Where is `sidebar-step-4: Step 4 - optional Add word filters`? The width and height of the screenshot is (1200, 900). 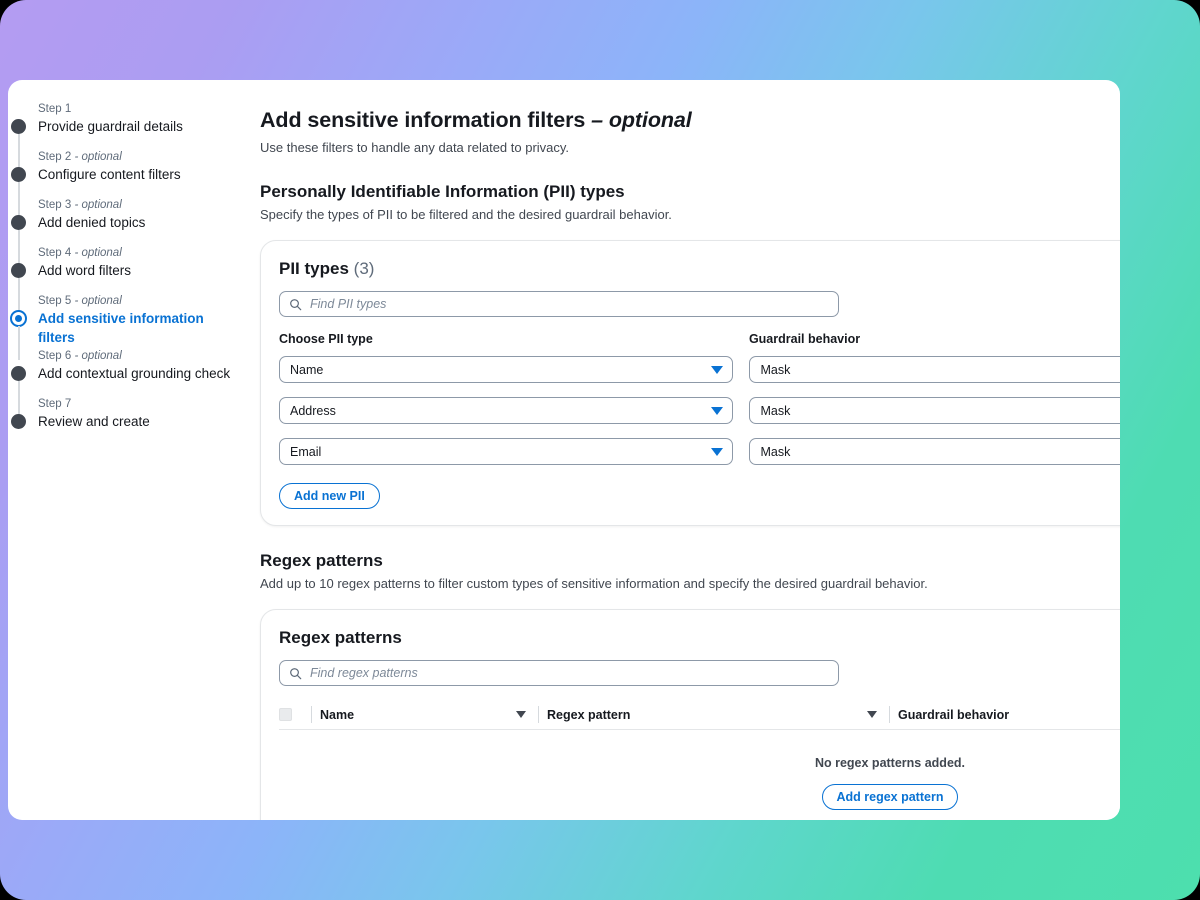 sidebar-step-4: Step 4 - optional Add word filters is located at coordinates (126, 278).